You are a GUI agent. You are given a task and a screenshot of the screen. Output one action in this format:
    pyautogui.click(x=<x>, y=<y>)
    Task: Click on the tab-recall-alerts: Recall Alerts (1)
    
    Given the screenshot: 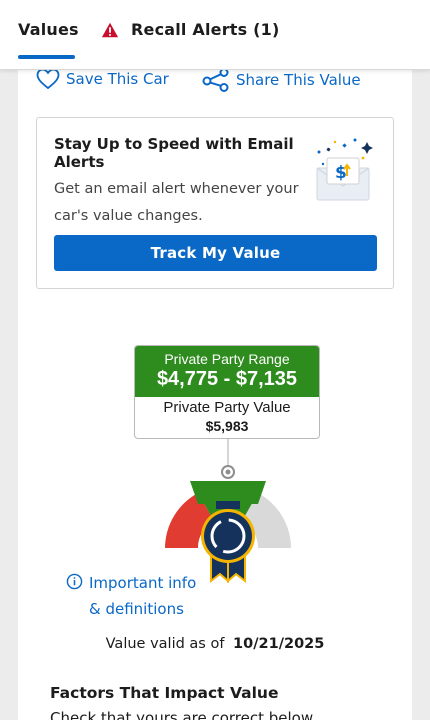 What is the action you would take?
    pyautogui.click(x=190, y=40)
    